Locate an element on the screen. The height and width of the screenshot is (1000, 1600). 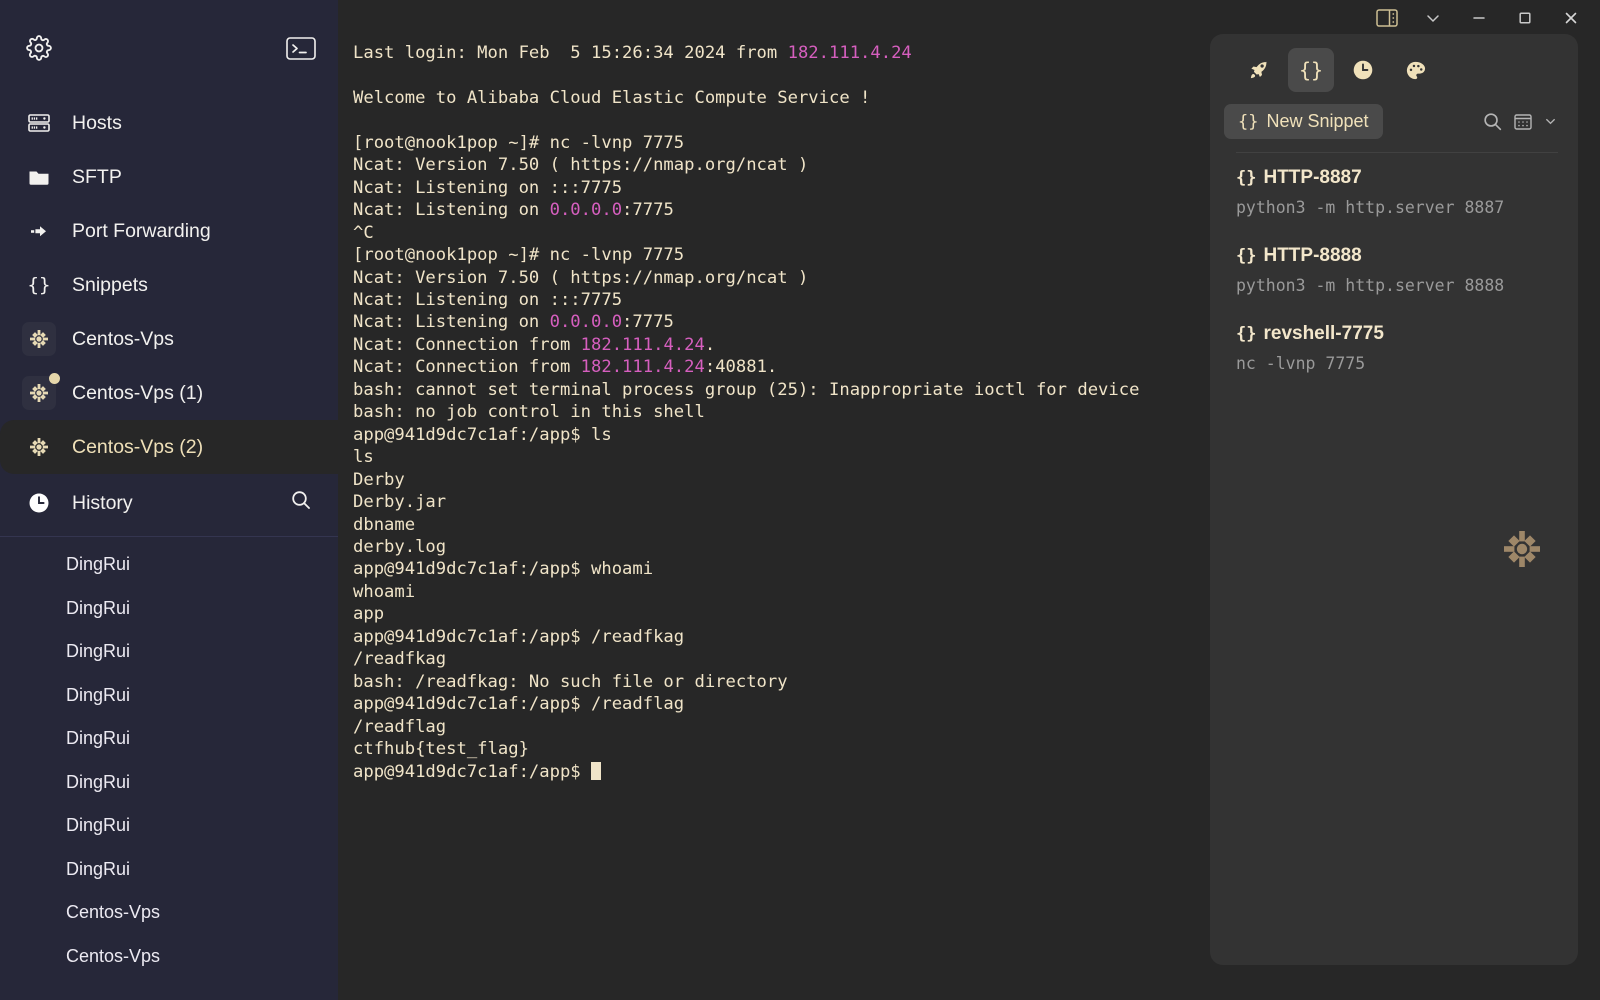
minimize-icon is located at coordinates (1479, 18).